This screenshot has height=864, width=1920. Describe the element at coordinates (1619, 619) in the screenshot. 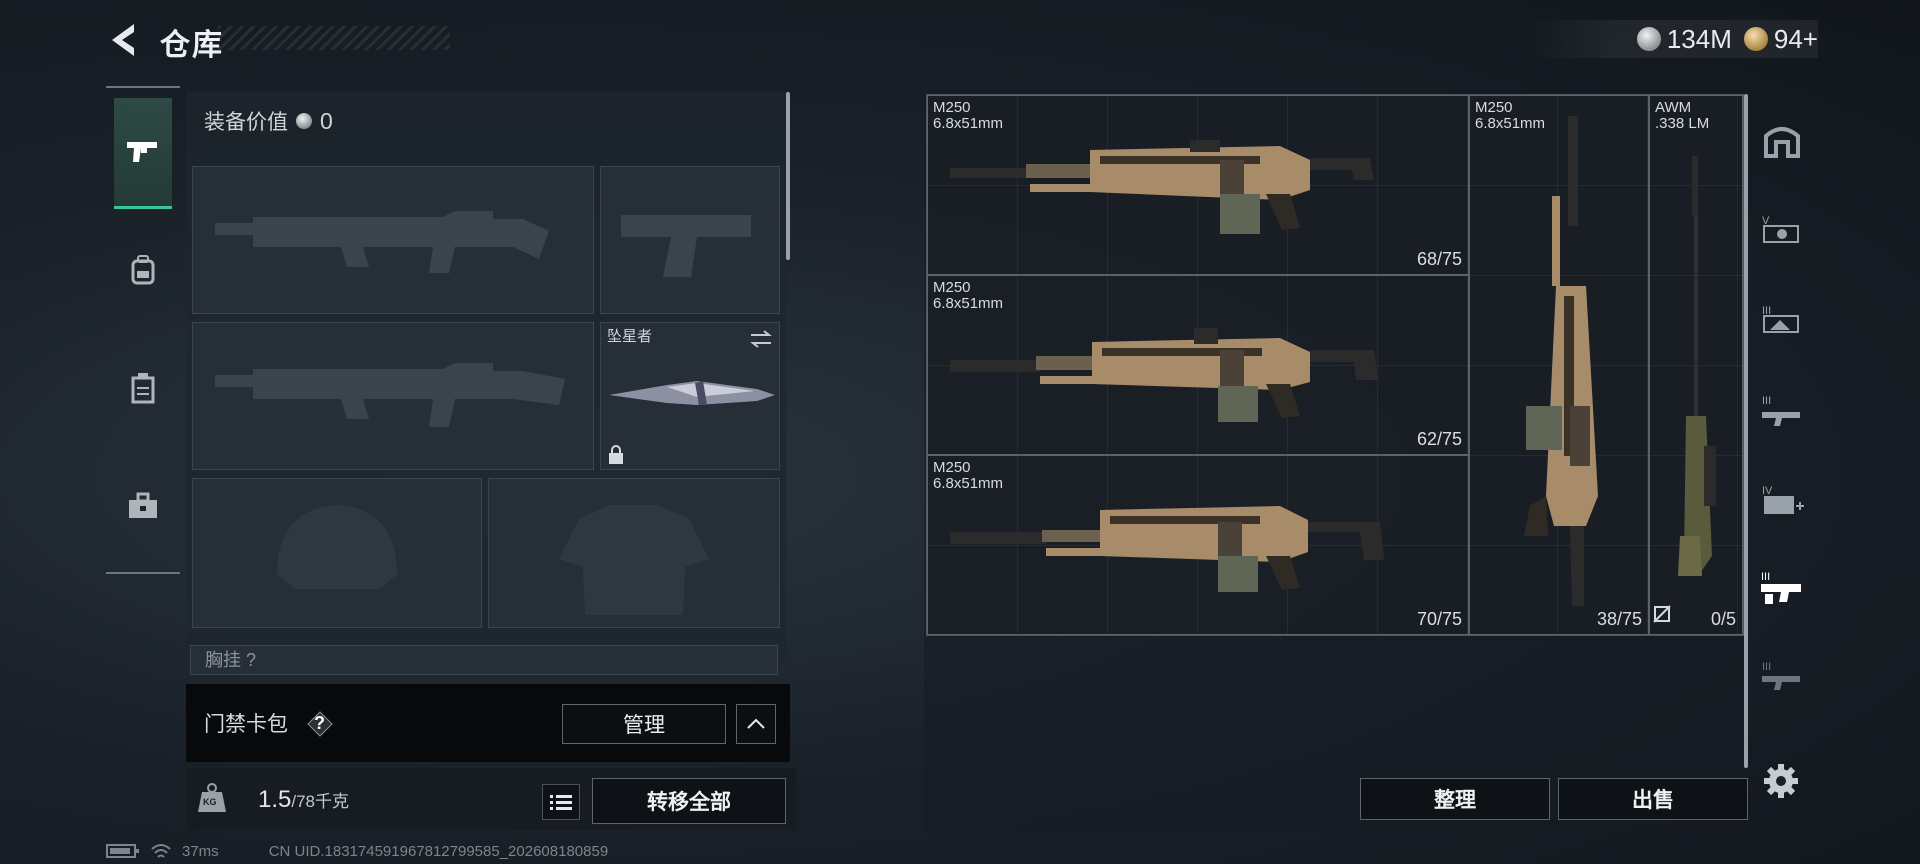

I see `item-ammo-count: 38/75` at that location.